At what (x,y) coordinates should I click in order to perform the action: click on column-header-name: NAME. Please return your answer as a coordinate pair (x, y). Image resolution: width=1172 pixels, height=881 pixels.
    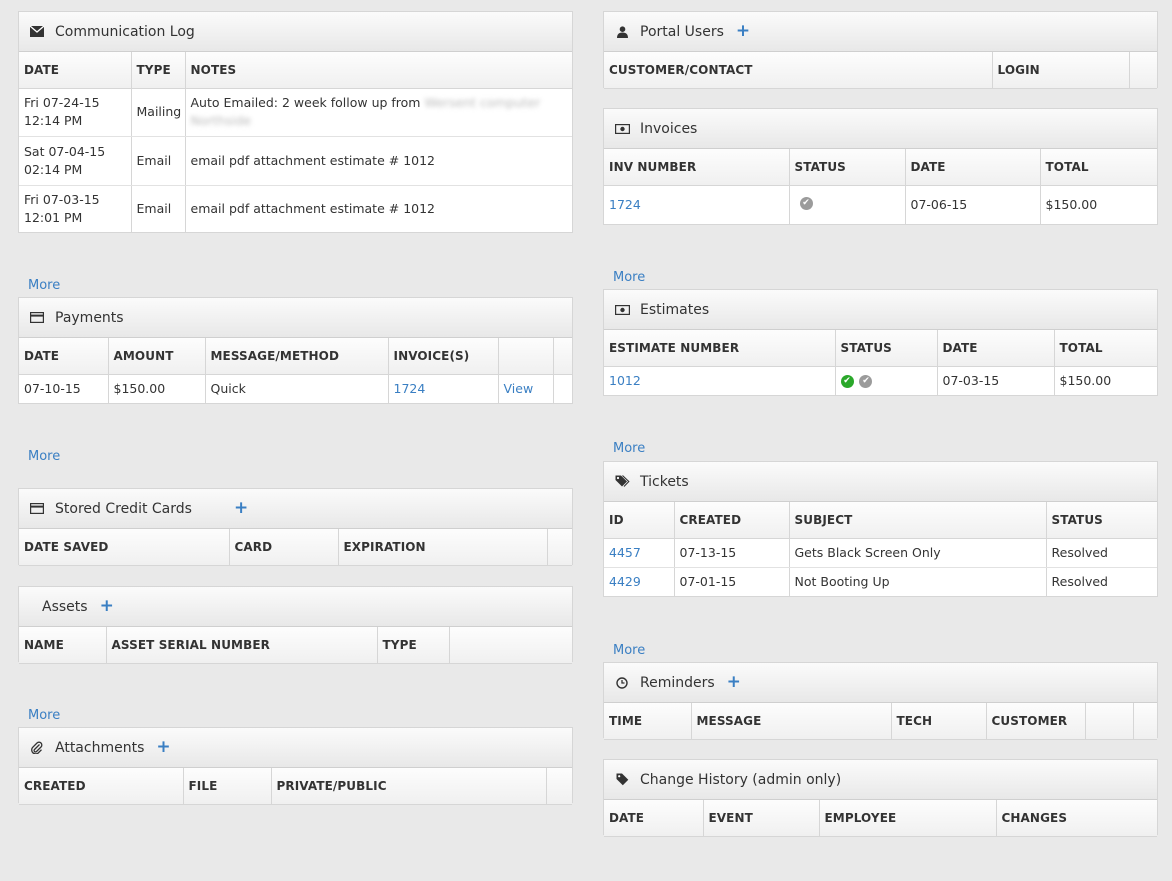
    Looking at the image, I should click on (63, 645).